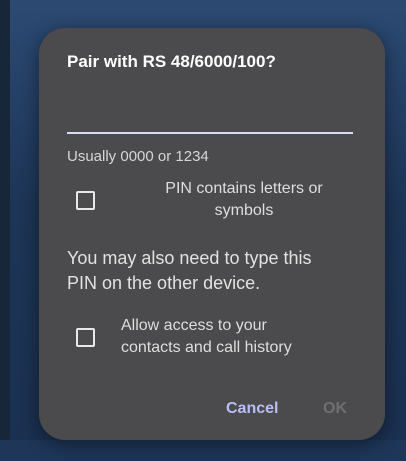 The width and height of the screenshot is (406, 461). What do you see at coordinates (203, 450) in the screenshot?
I see `screen-bottom-strip` at bounding box center [203, 450].